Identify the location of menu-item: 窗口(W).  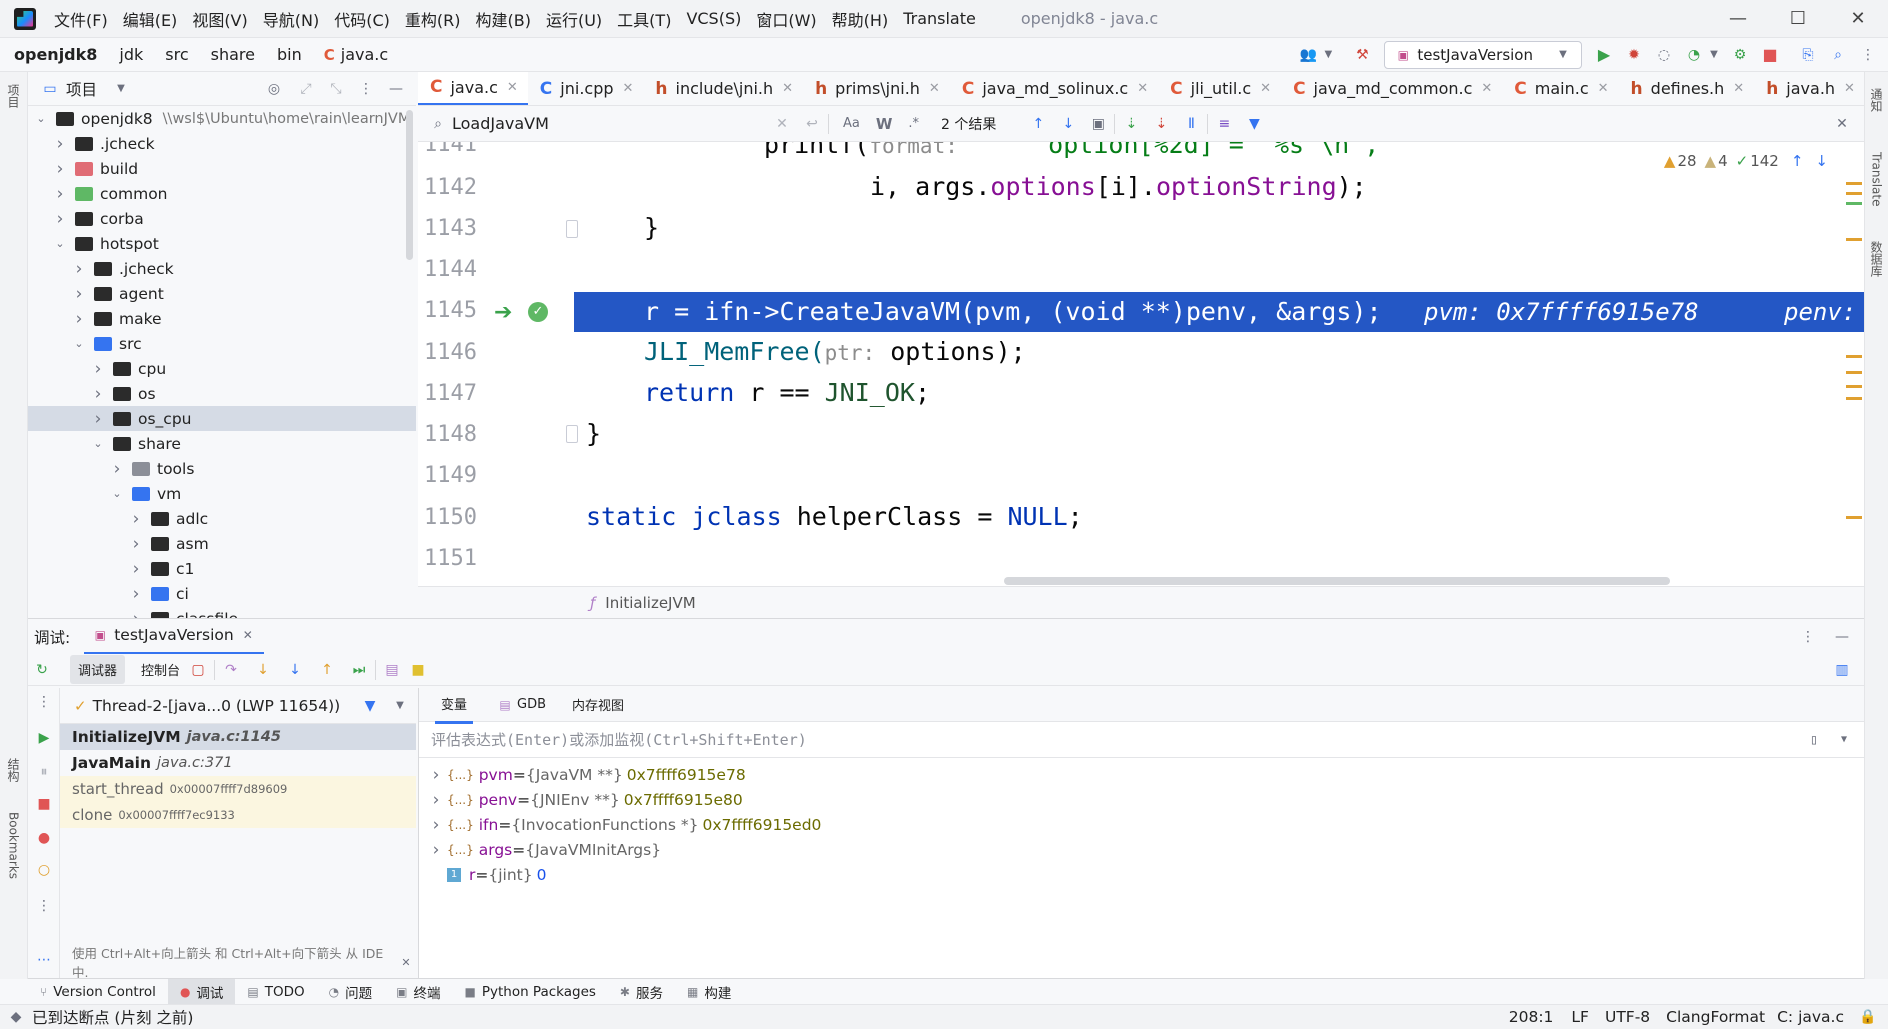
(786, 19).